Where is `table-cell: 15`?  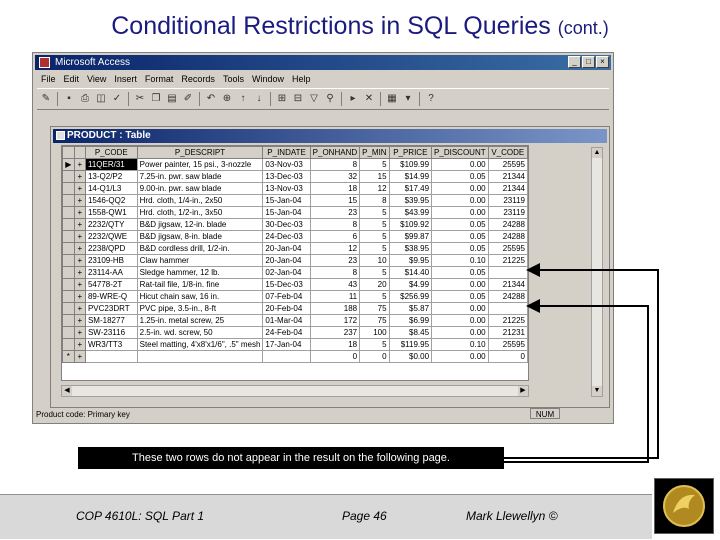 table-cell: 15 is located at coordinates (335, 200).